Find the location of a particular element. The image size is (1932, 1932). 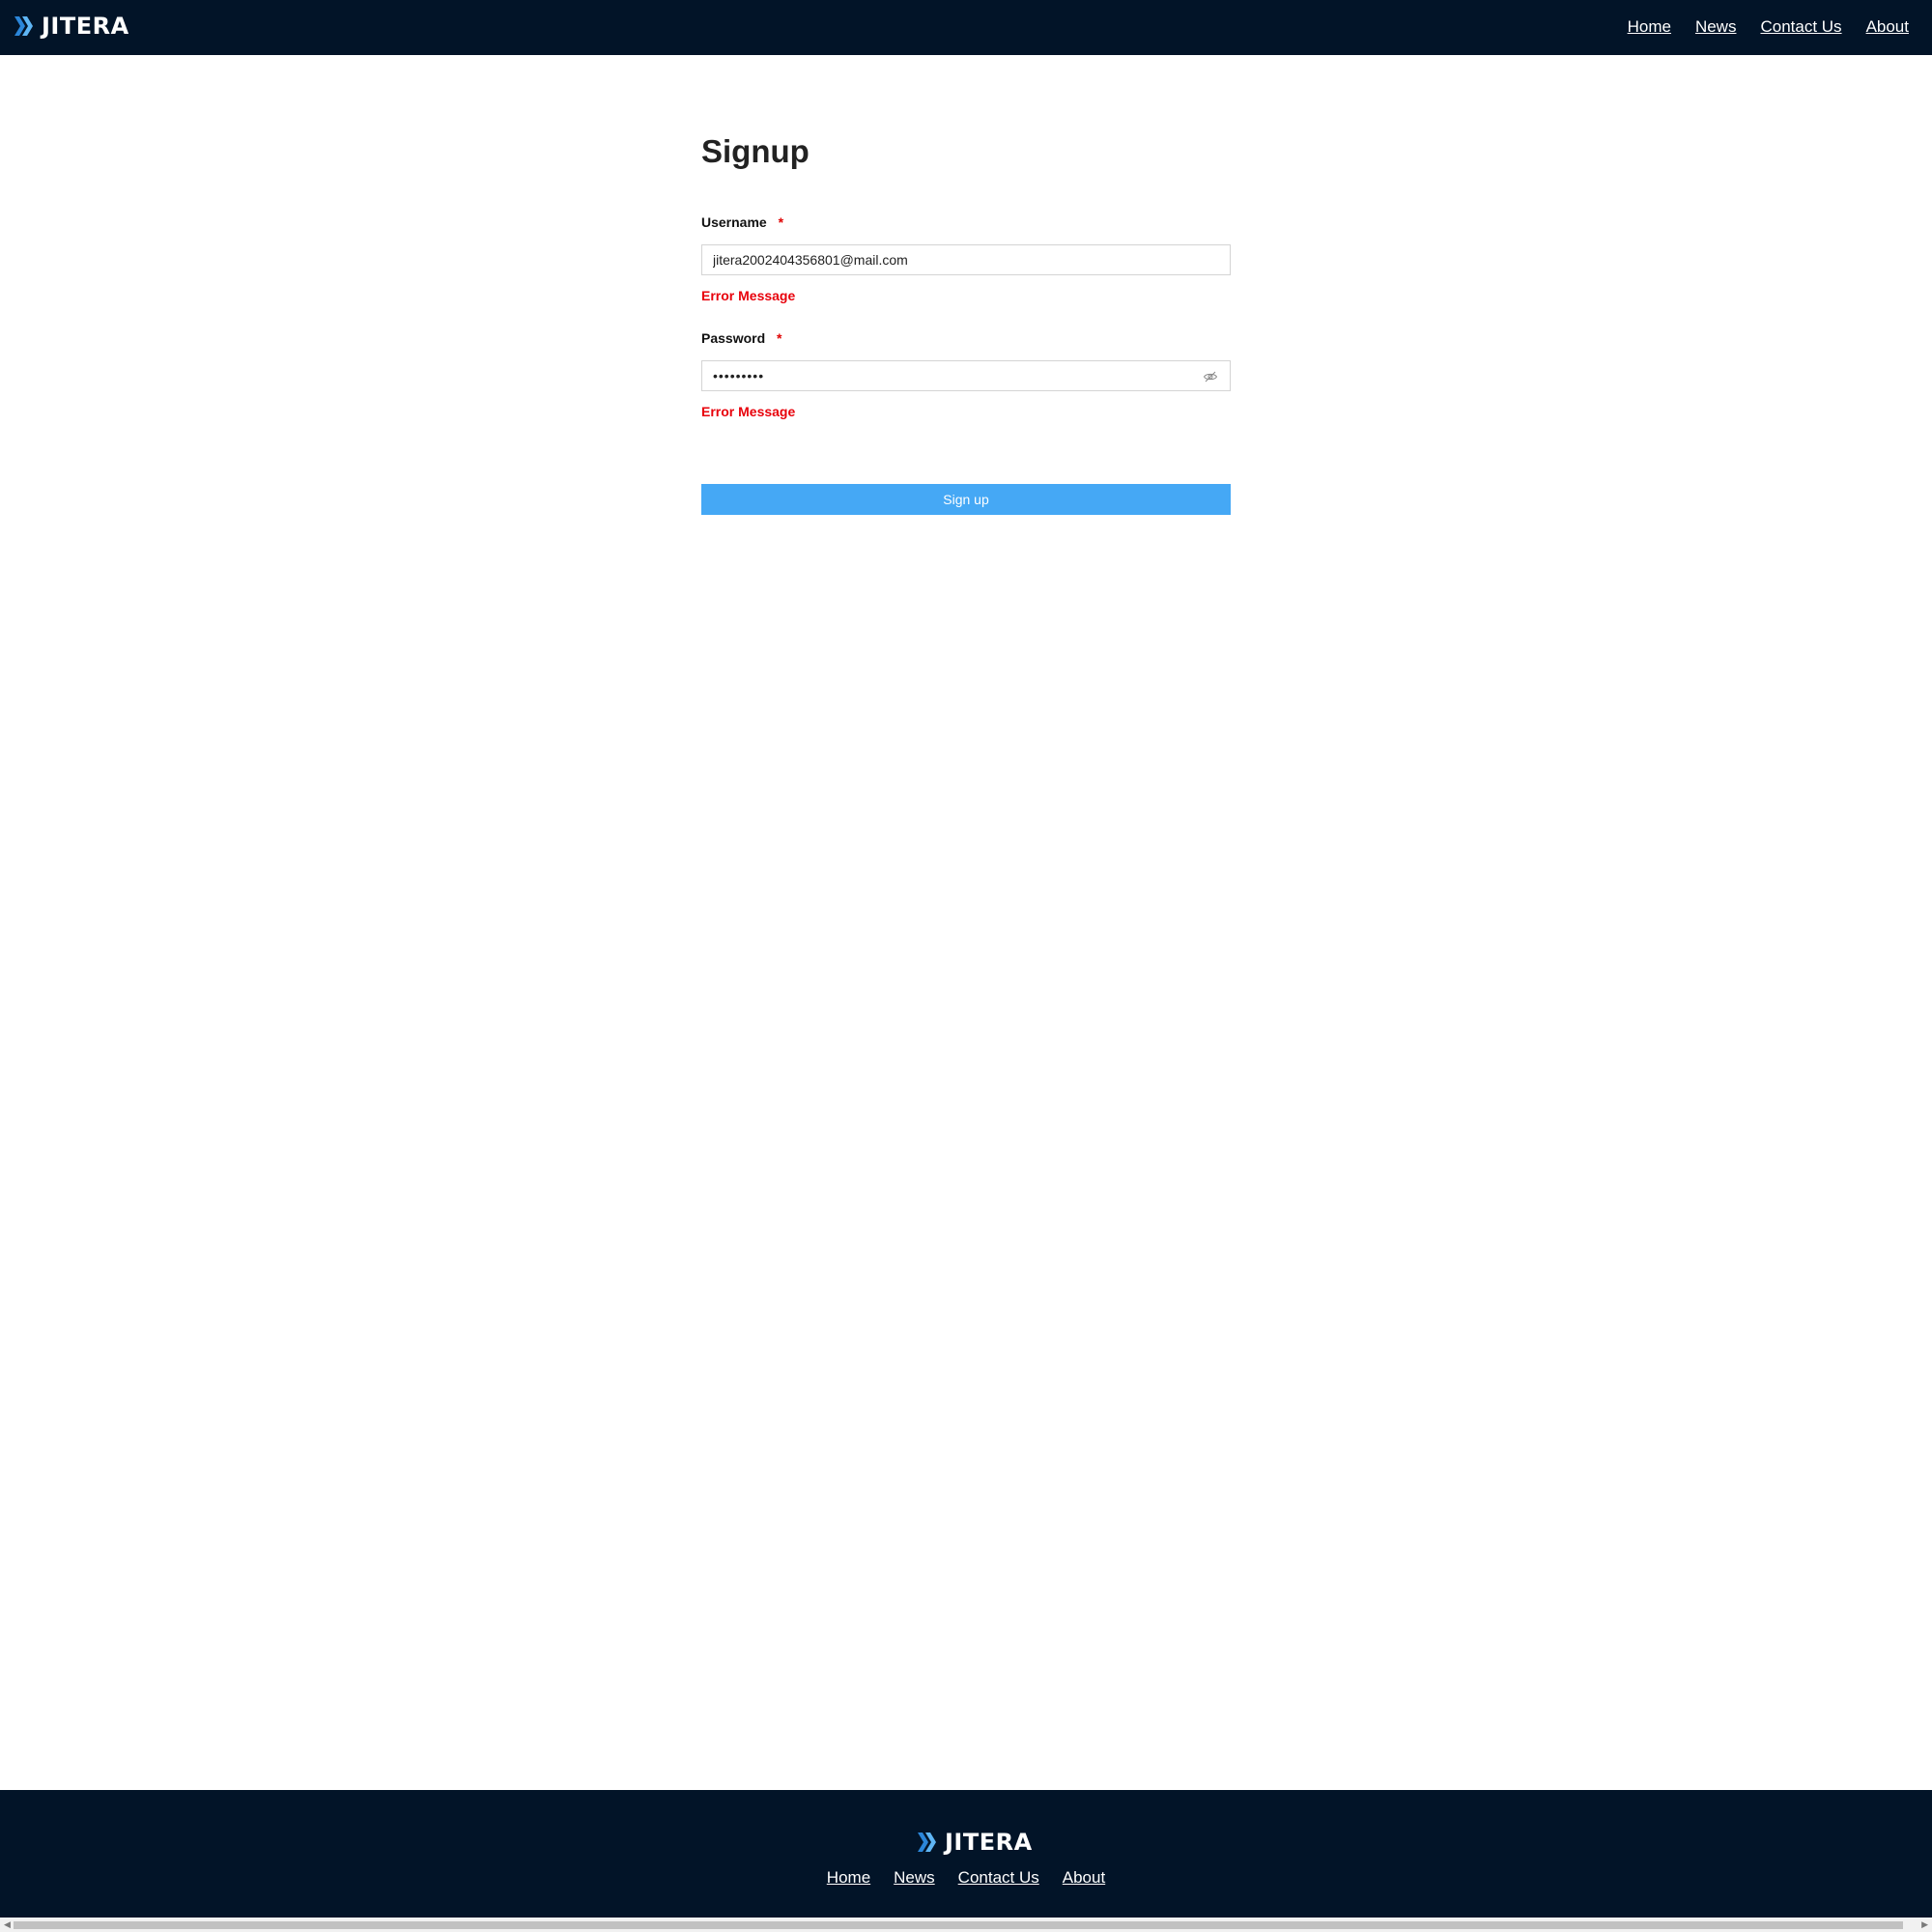

header-brand-text: JITERA is located at coordinates (85, 26).